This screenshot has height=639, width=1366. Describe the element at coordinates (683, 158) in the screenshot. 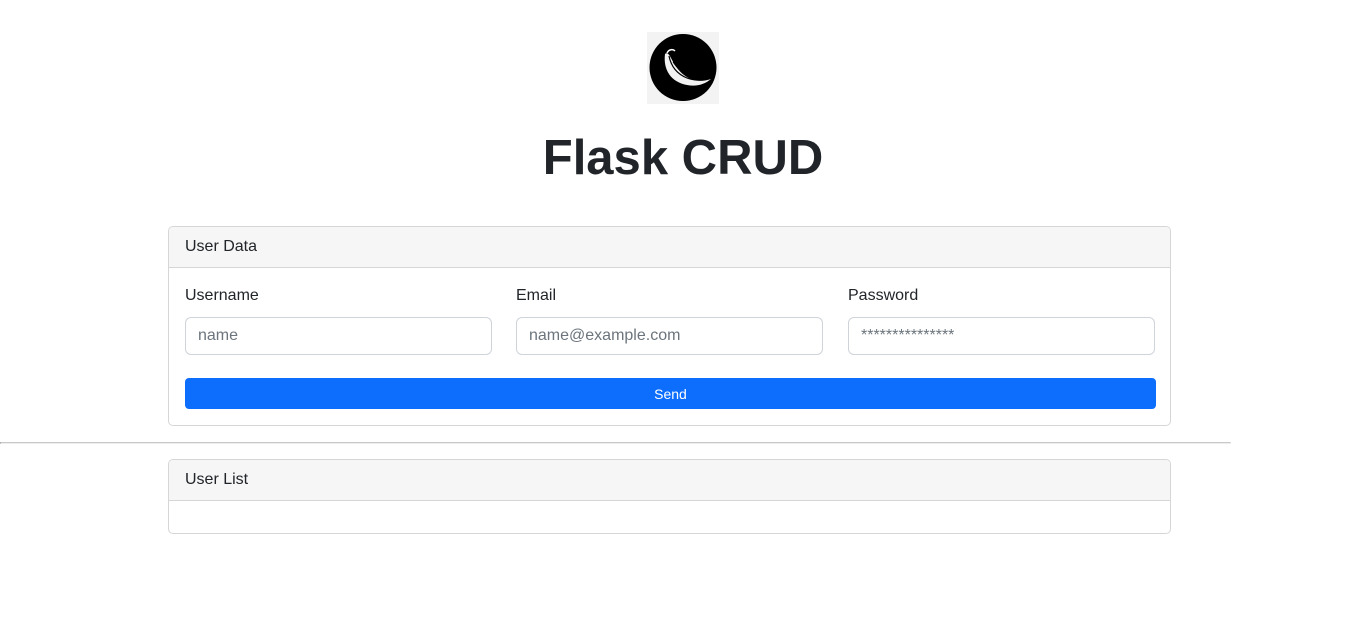

I see `page-title: Flask CRUD` at that location.